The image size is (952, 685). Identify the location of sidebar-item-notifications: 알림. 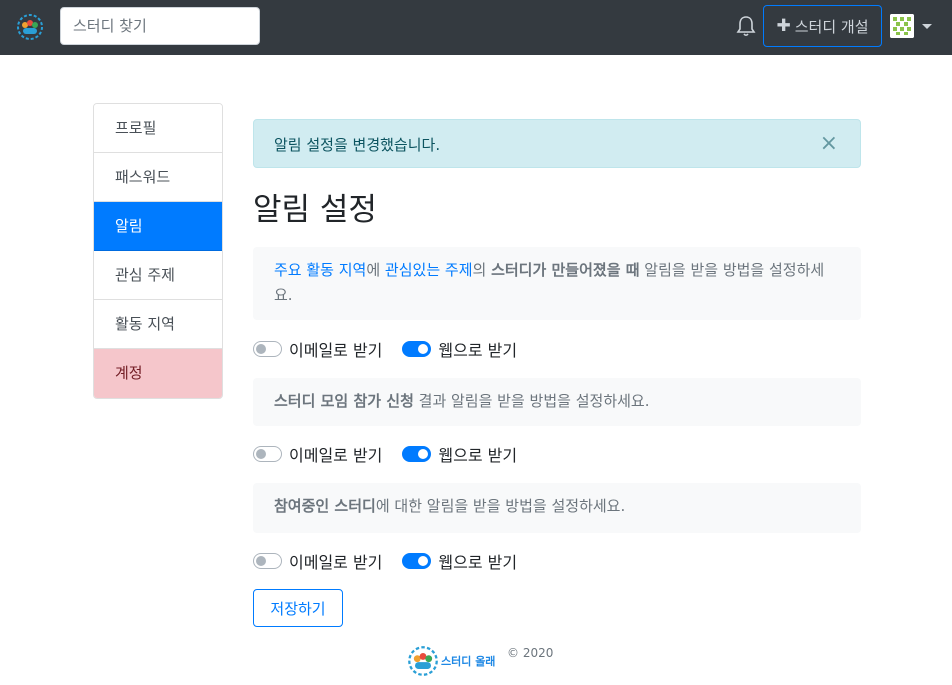
(158, 226).